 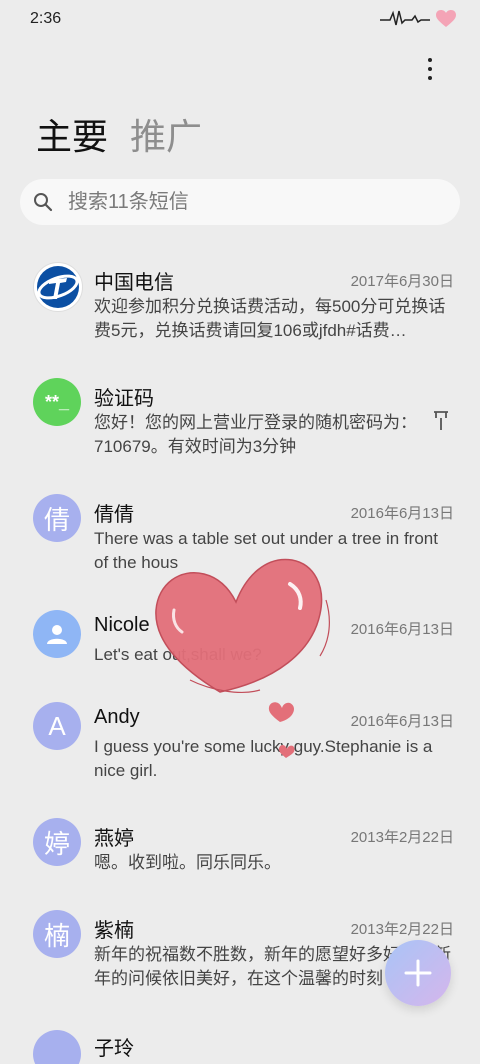 What do you see at coordinates (57, 934) in the screenshot?
I see `avatar: 楠` at bounding box center [57, 934].